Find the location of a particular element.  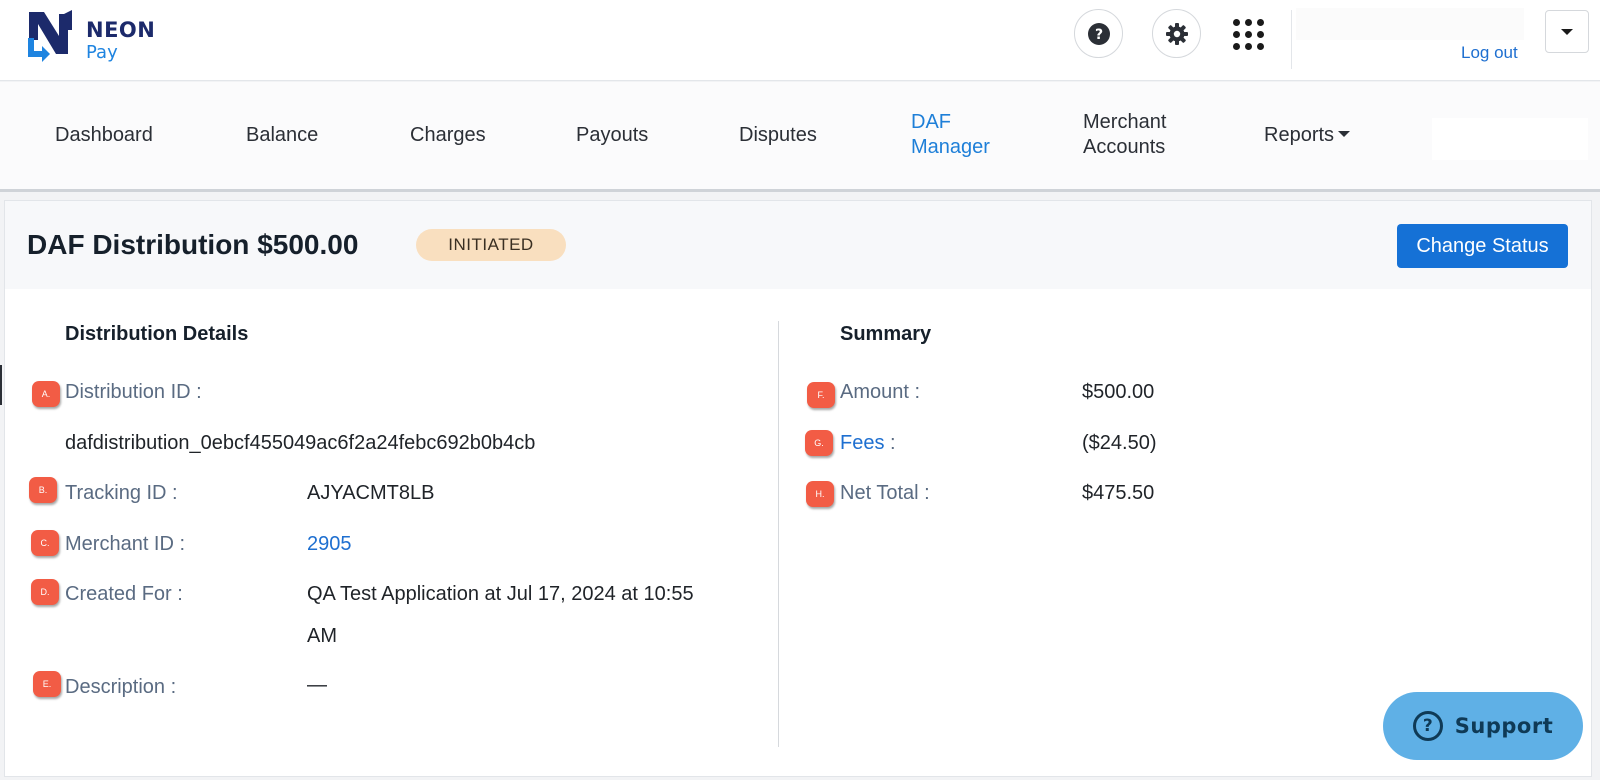

amount-value: $500.00 is located at coordinates (1118, 392).